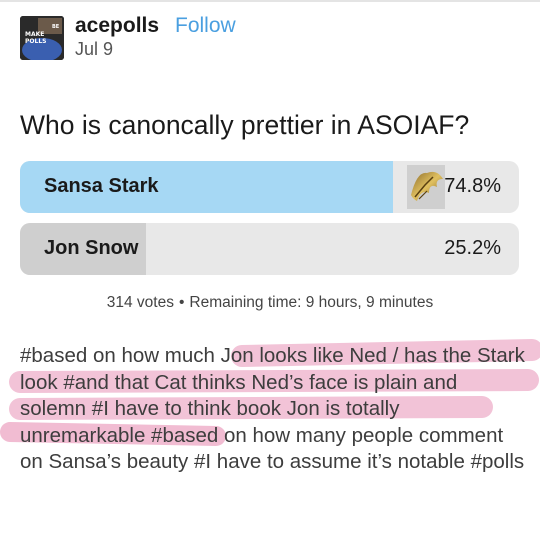 Image resolution: width=540 pixels, height=538 pixels. What do you see at coordinates (270, 39) in the screenshot?
I see `post-header: MAKE POLLS BE acepolls Follow Jul 9` at bounding box center [270, 39].